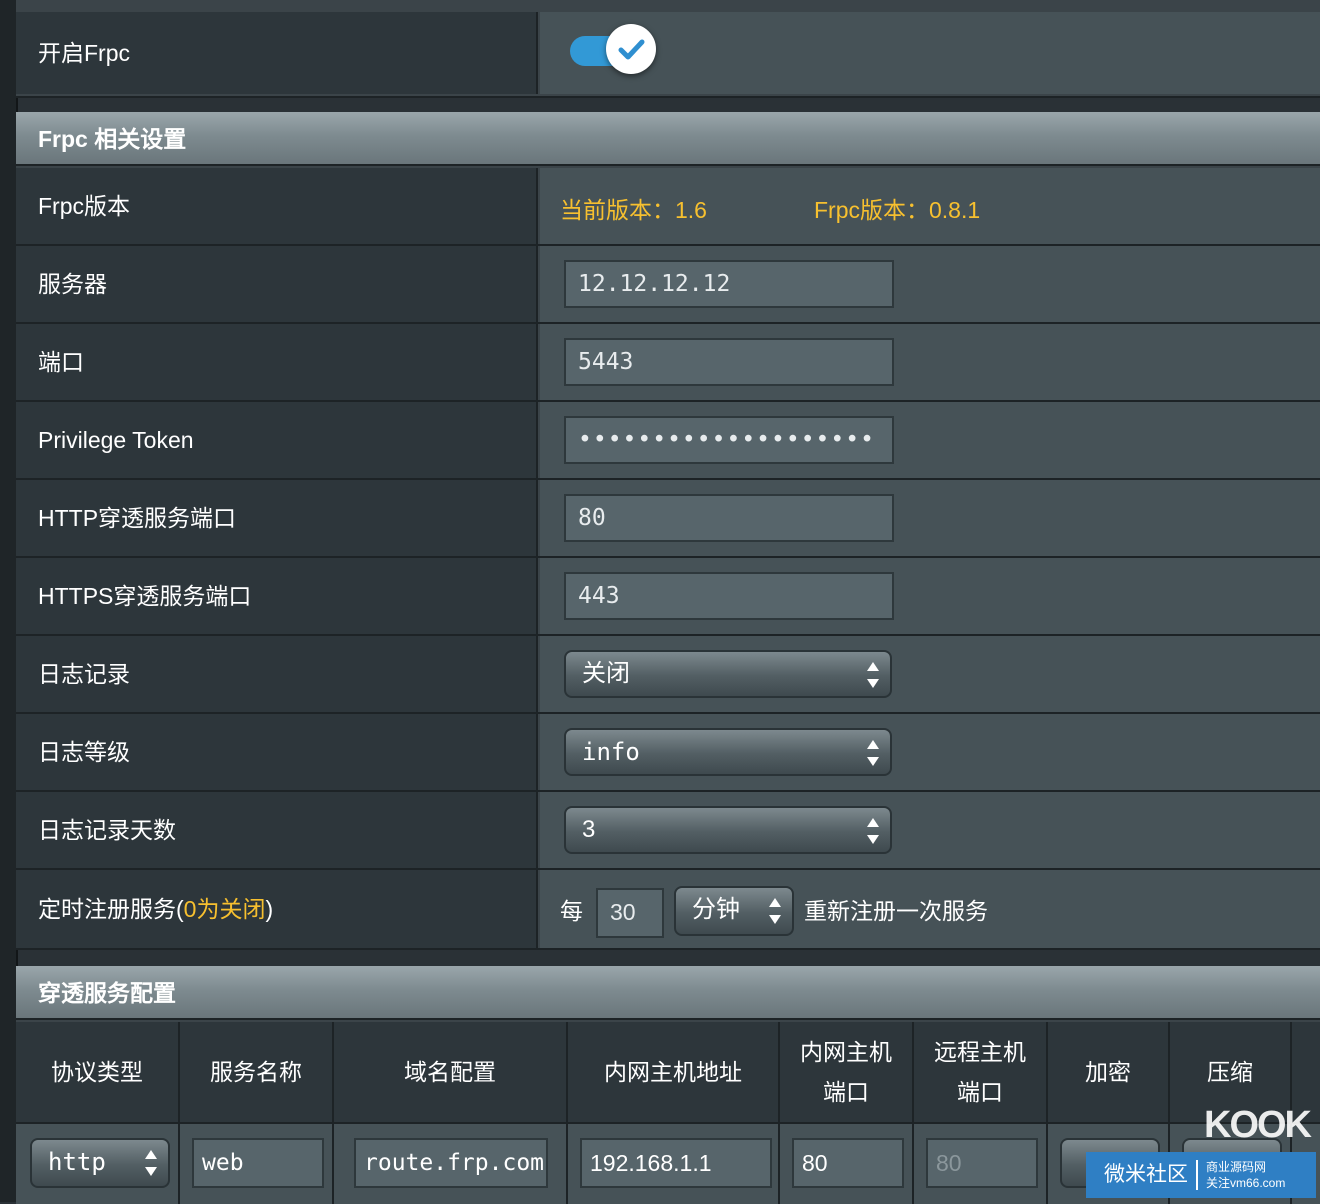 The height and width of the screenshot is (1204, 1320). I want to click on logdays-row: 日志记录天数 3, so click(668, 831).